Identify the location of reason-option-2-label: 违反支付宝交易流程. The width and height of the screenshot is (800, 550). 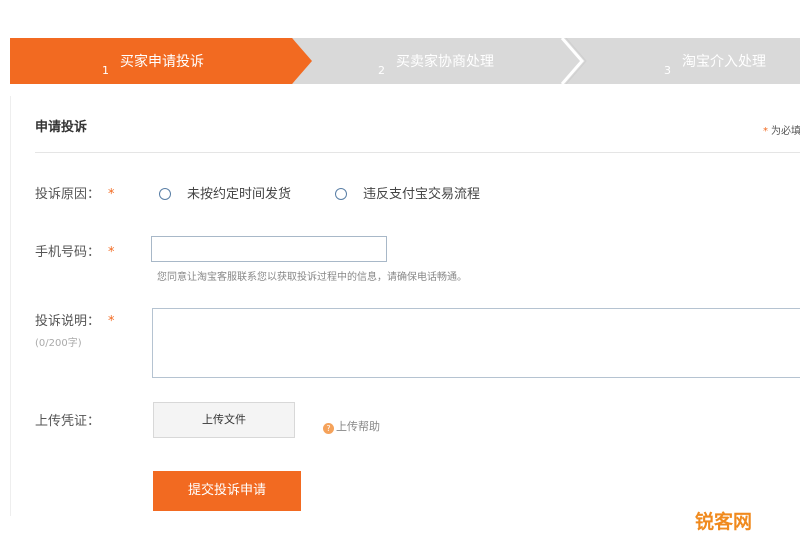
(421, 192).